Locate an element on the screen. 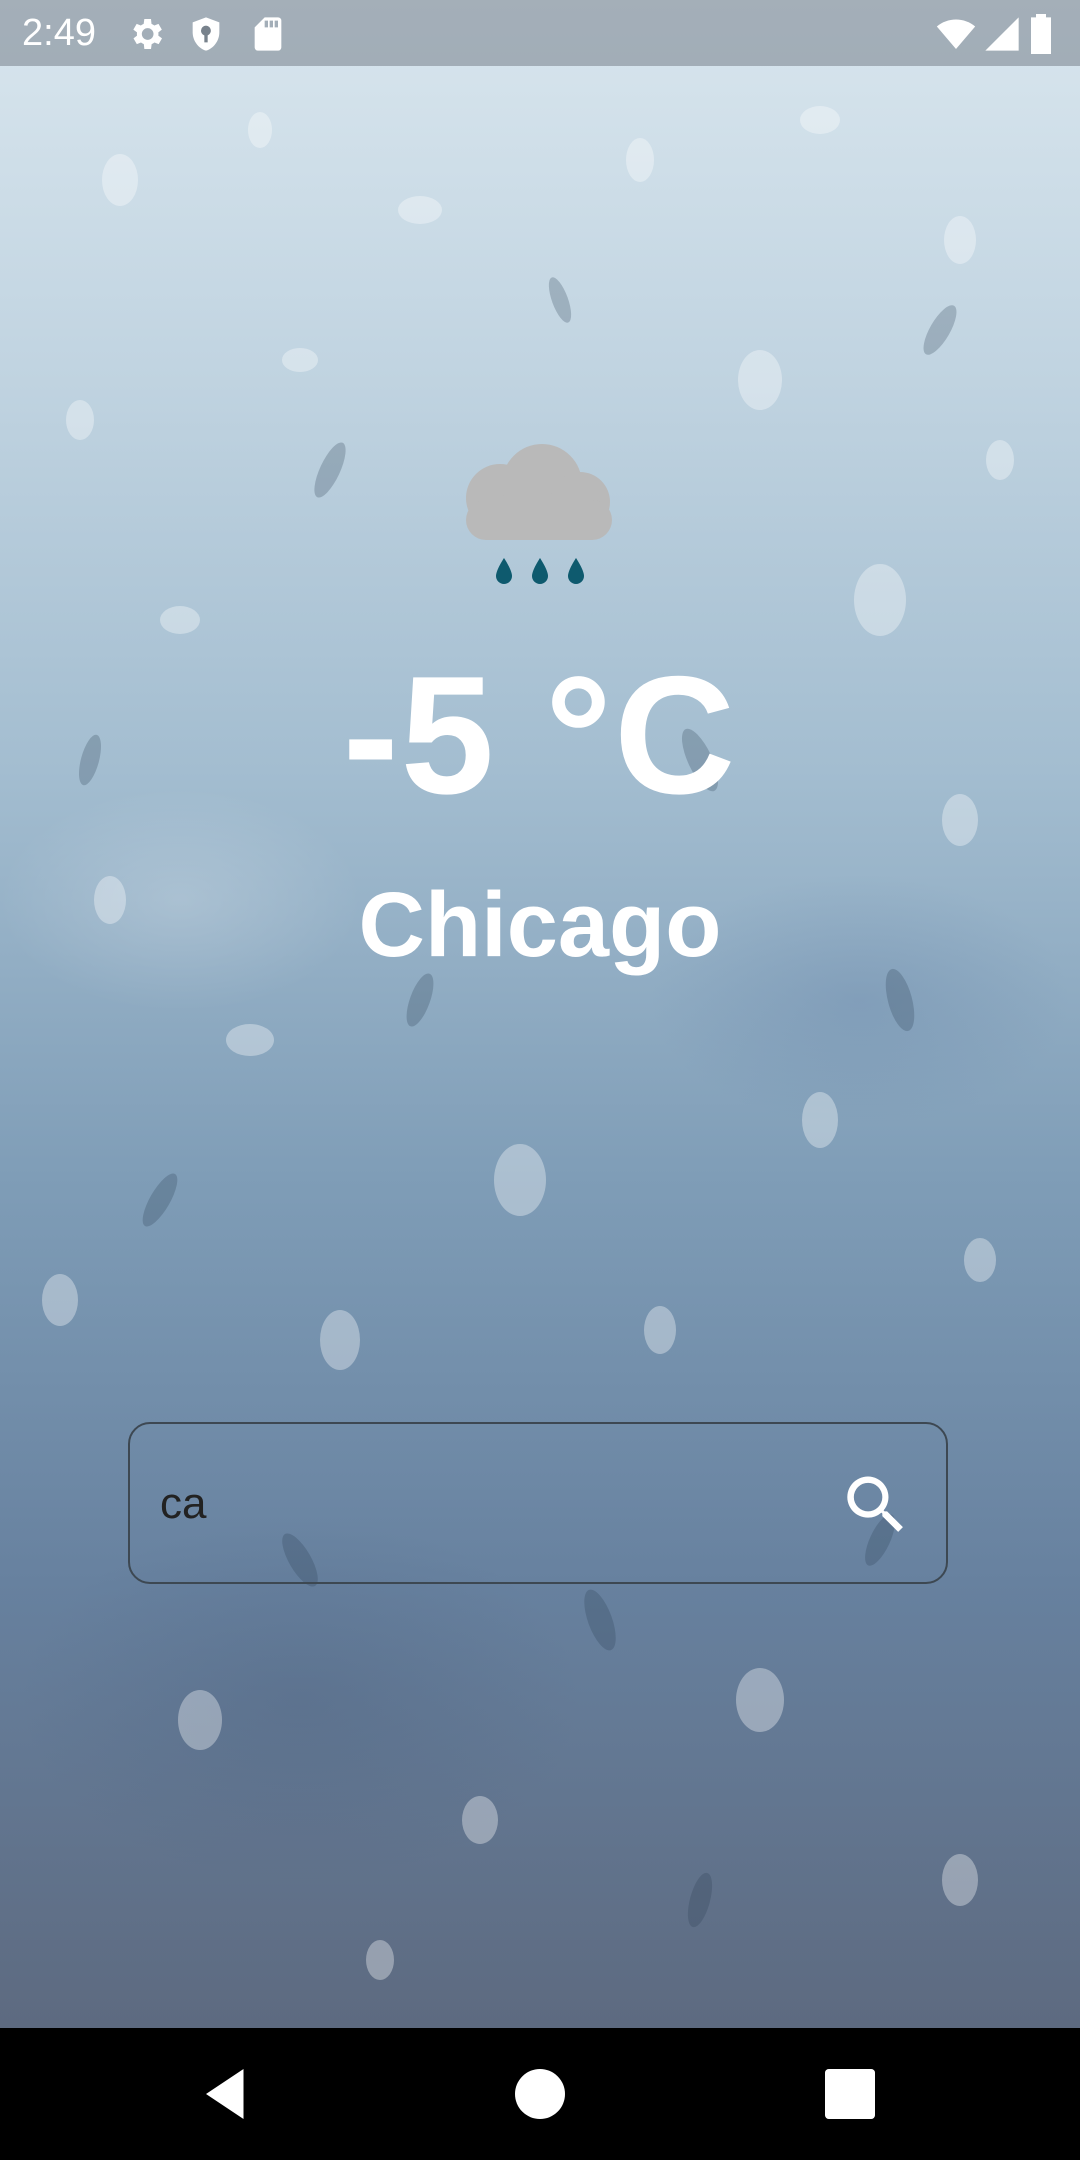 The image size is (1080, 2160). city-name: Chicago is located at coordinates (540, 925).